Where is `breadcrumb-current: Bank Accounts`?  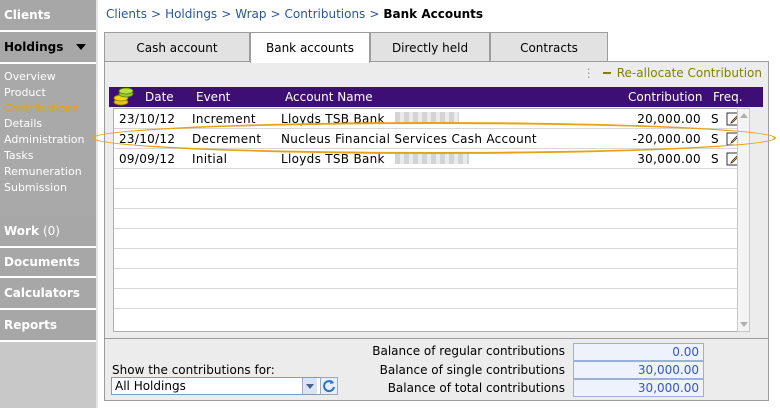
breadcrumb-current: Bank Accounts is located at coordinates (433, 14).